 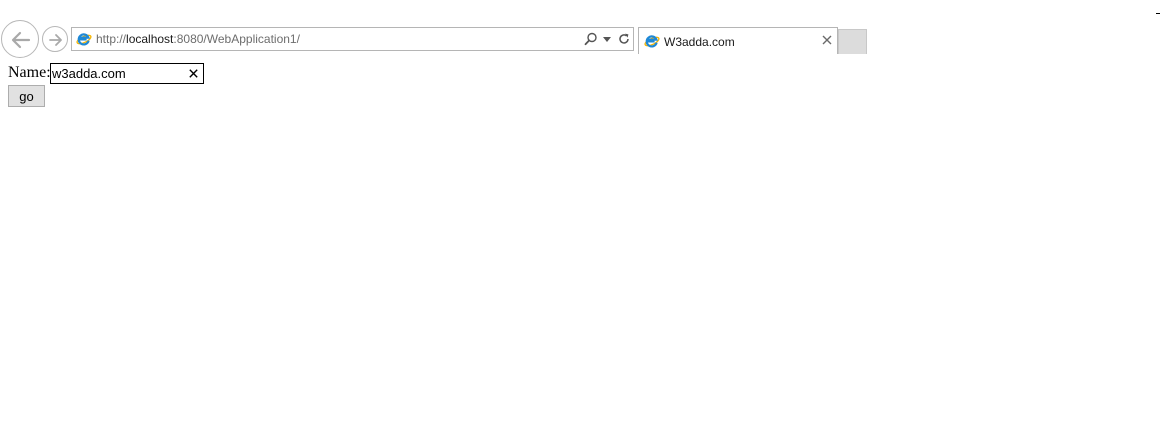 I want to click on forward-arrow-icon, so click(x=55, y=40).